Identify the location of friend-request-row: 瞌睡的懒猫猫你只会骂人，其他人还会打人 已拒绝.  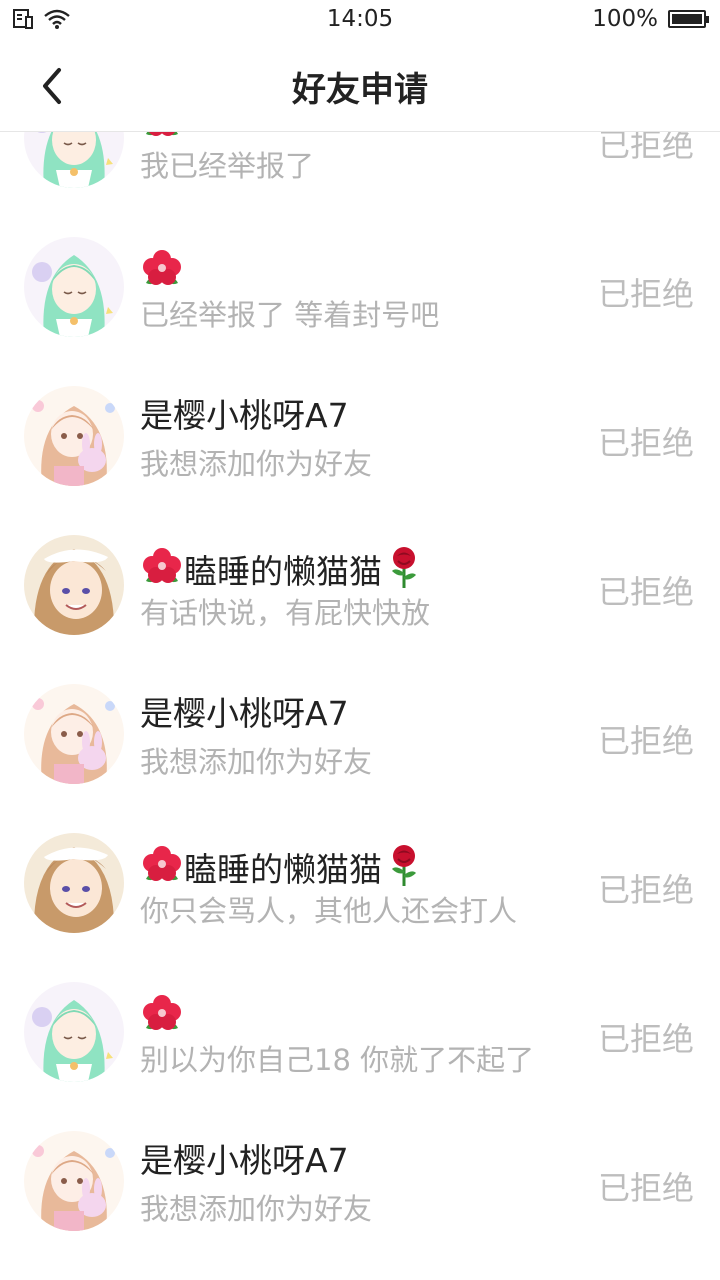
(360, 858).